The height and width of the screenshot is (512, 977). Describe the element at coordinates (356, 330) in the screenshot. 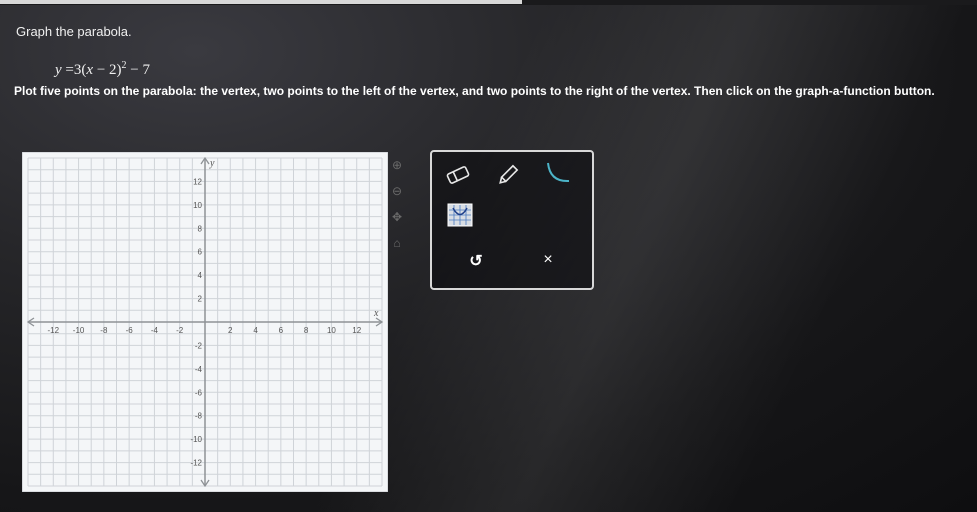

I see `x-tick-label: 12` at that location.